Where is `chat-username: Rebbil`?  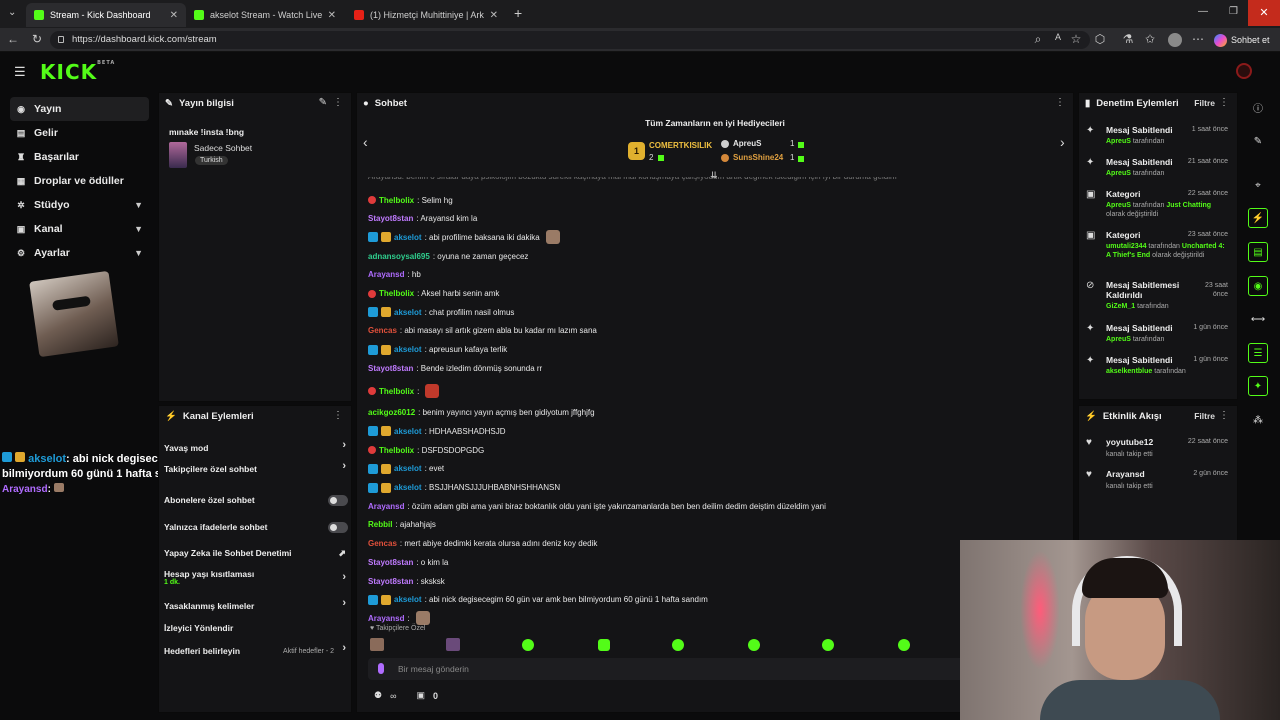 chat-username: Rebbil is located at coordinates (380, 524).